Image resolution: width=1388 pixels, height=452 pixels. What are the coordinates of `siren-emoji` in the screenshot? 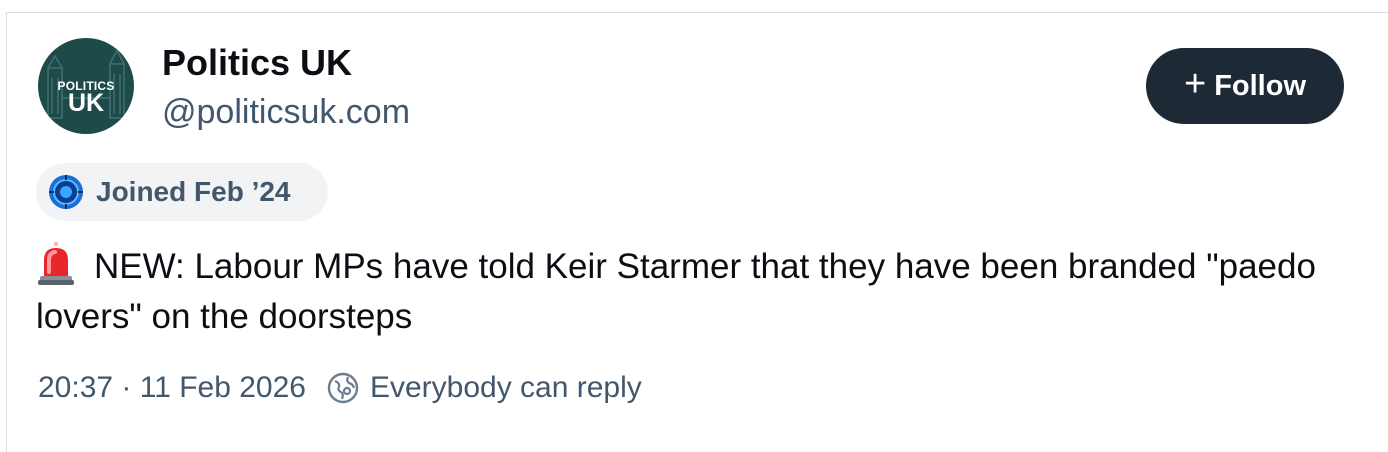 It's located at (56, 263).